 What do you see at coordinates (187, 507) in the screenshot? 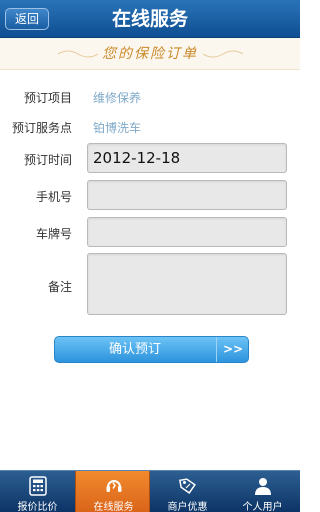
I see `tab-merchant-deals-label: 商户优惠` at bounding box center [187, 507].